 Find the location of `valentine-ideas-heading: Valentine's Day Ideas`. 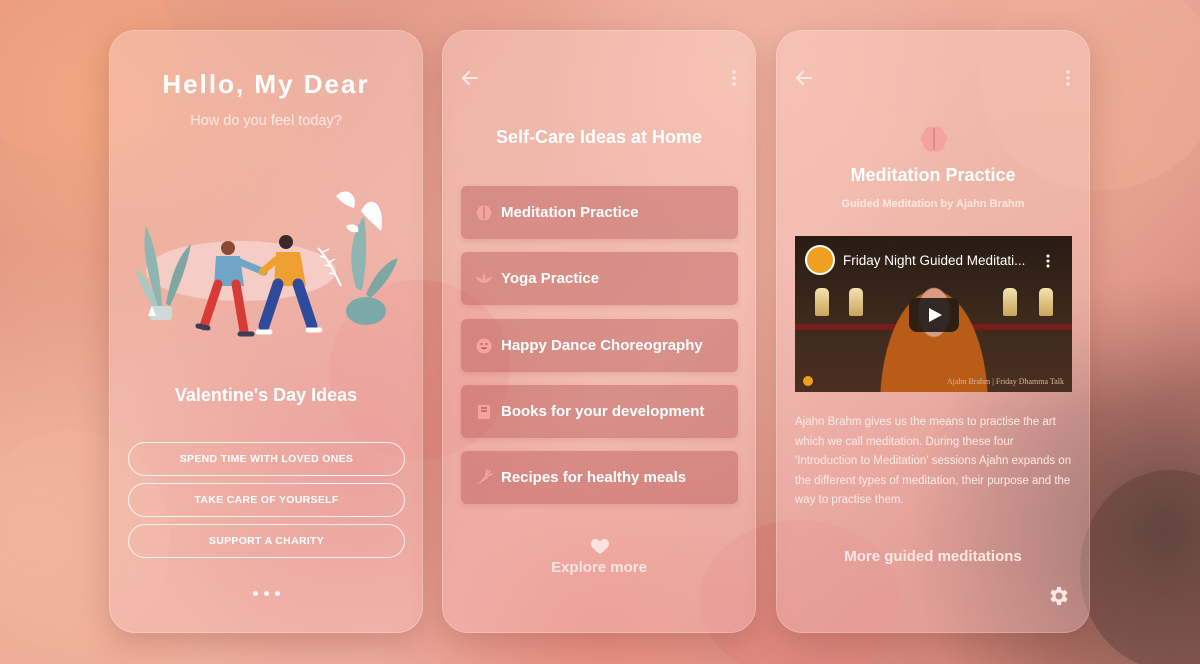

valentine-ideas-heading: Valentine's Day Ideas is located at coordinates (266, 395).